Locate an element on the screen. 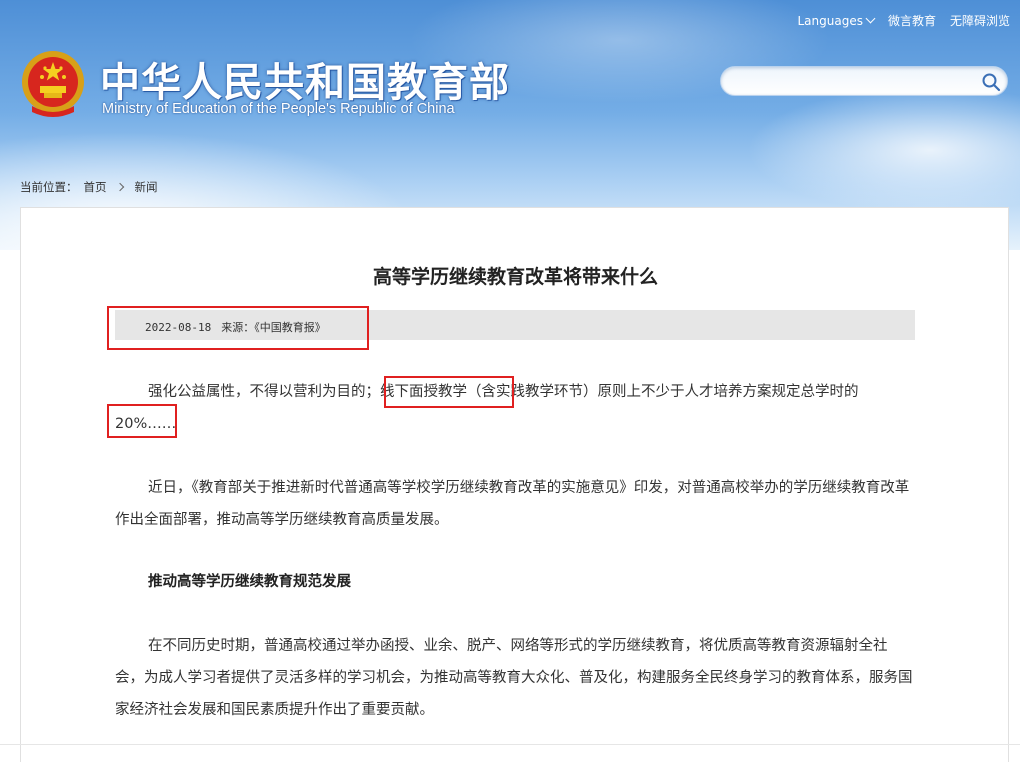 Image resolution: width=1020 pixels, height=762 pixels. highlight-box-meta is located at coordinates (238, 328).